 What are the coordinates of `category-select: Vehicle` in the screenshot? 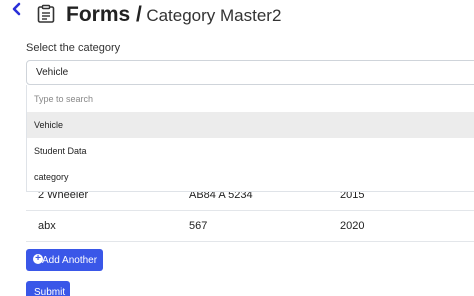 It's located at (250, 72).